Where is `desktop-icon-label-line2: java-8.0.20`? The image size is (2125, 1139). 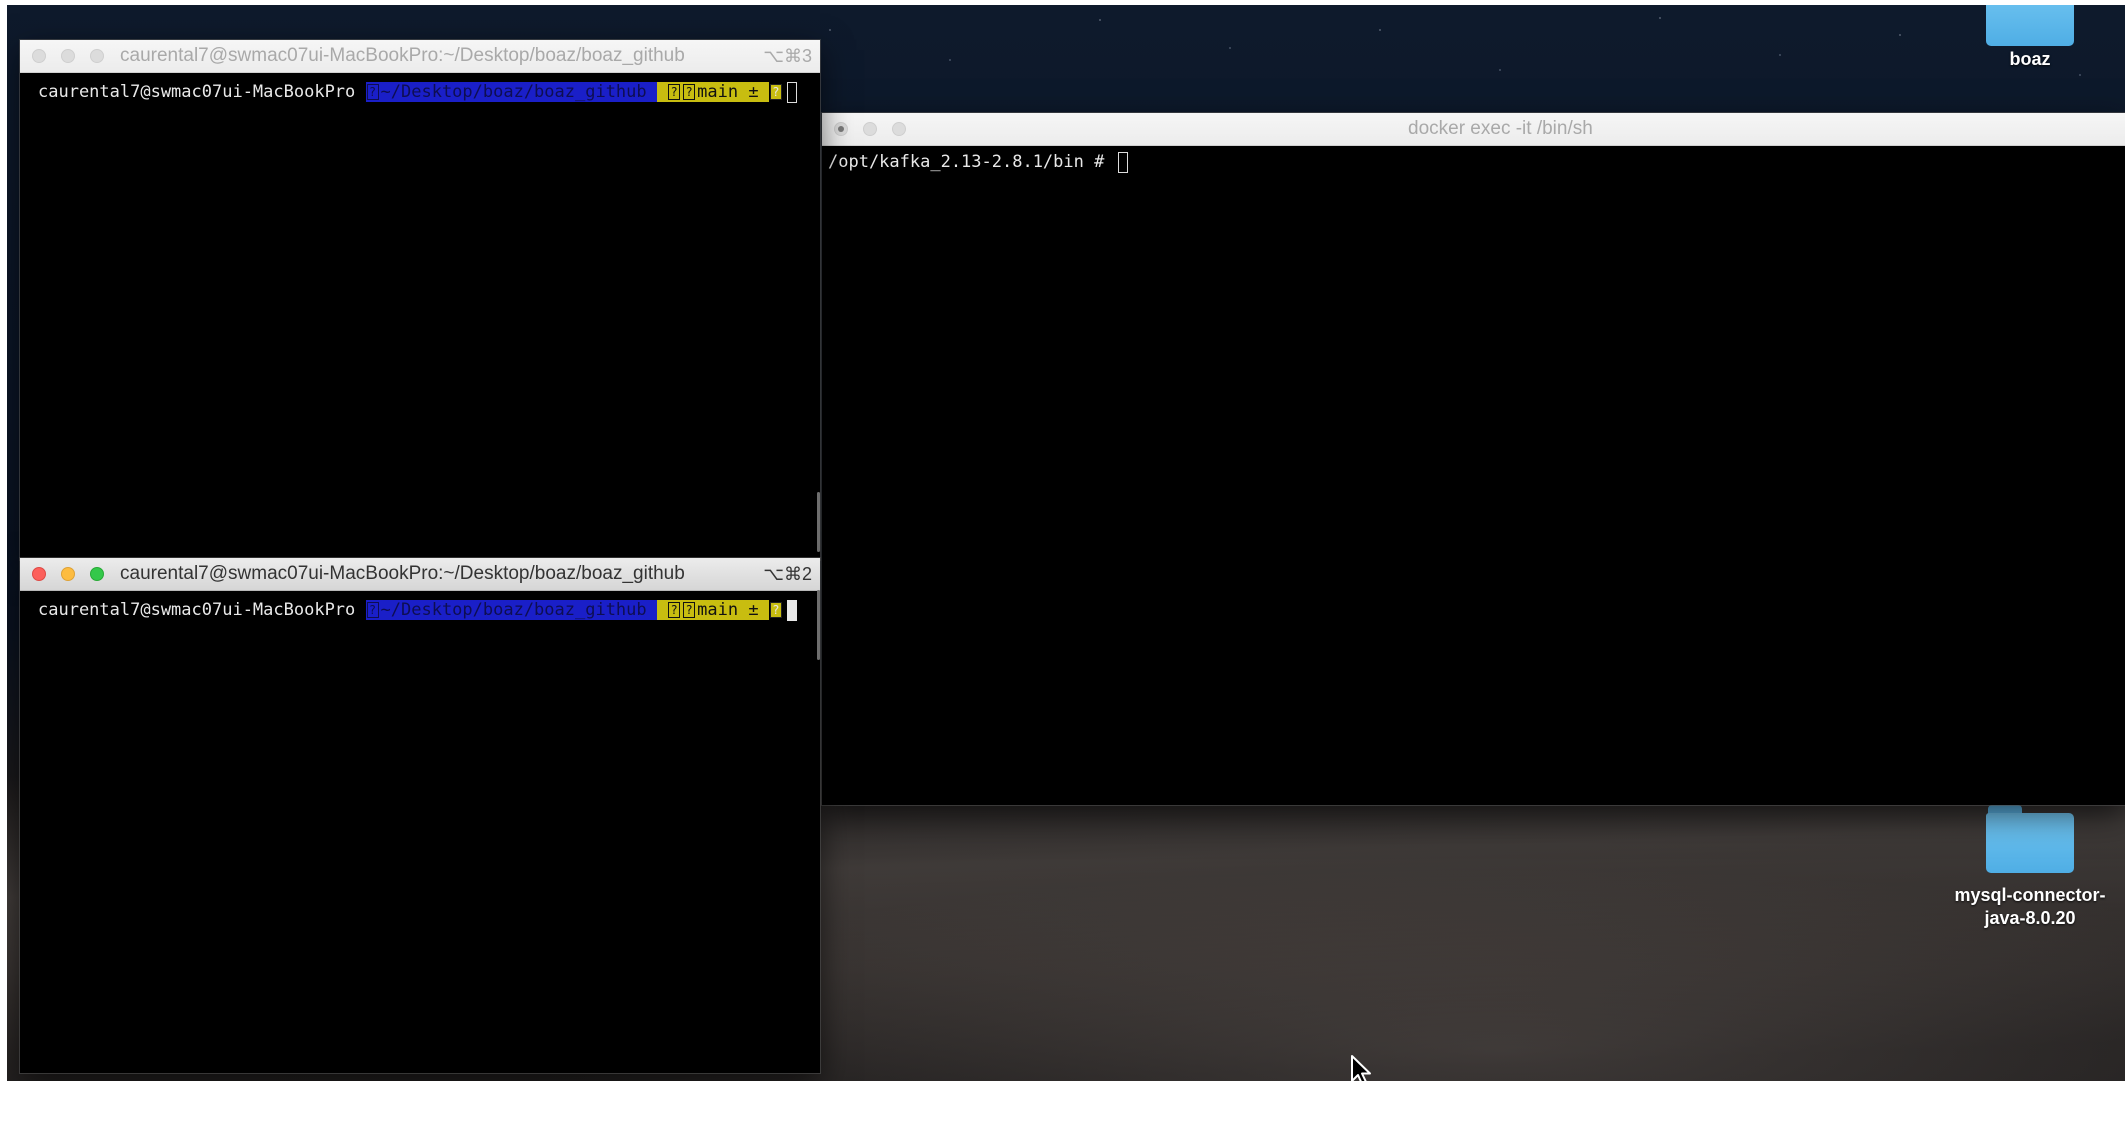
desktop-icon-label-line2: java-8.0.20 is located at coordinates (2030, 918).